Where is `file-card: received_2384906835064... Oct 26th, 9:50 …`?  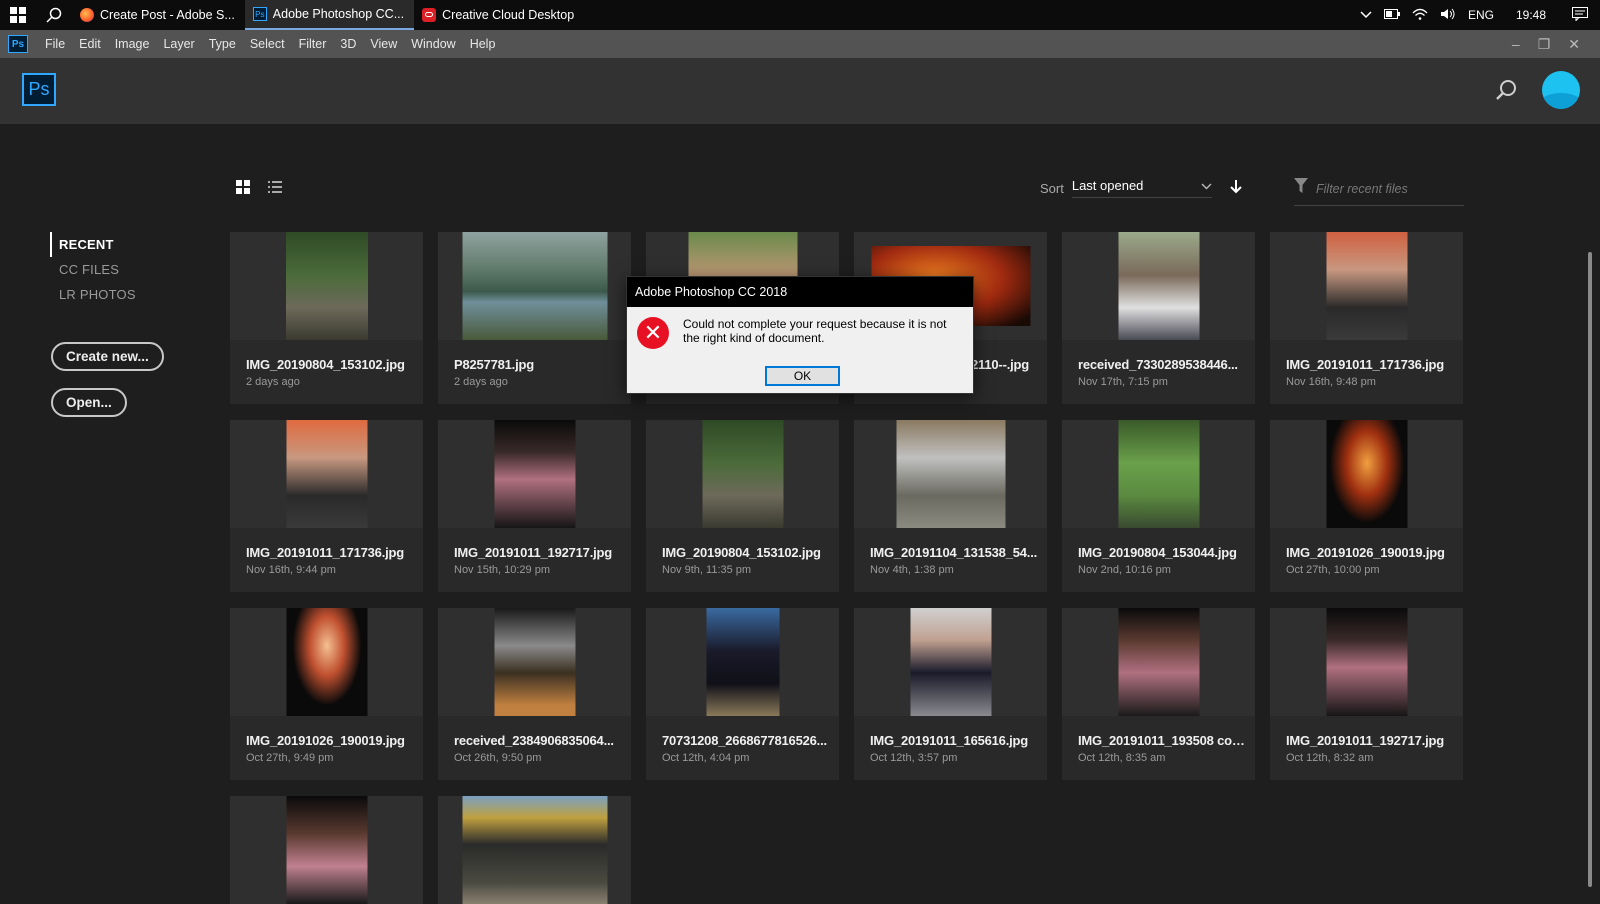
file-card: received_2384906835064... Oct 26th, 9:50 … is located at coordinates (534, 694).